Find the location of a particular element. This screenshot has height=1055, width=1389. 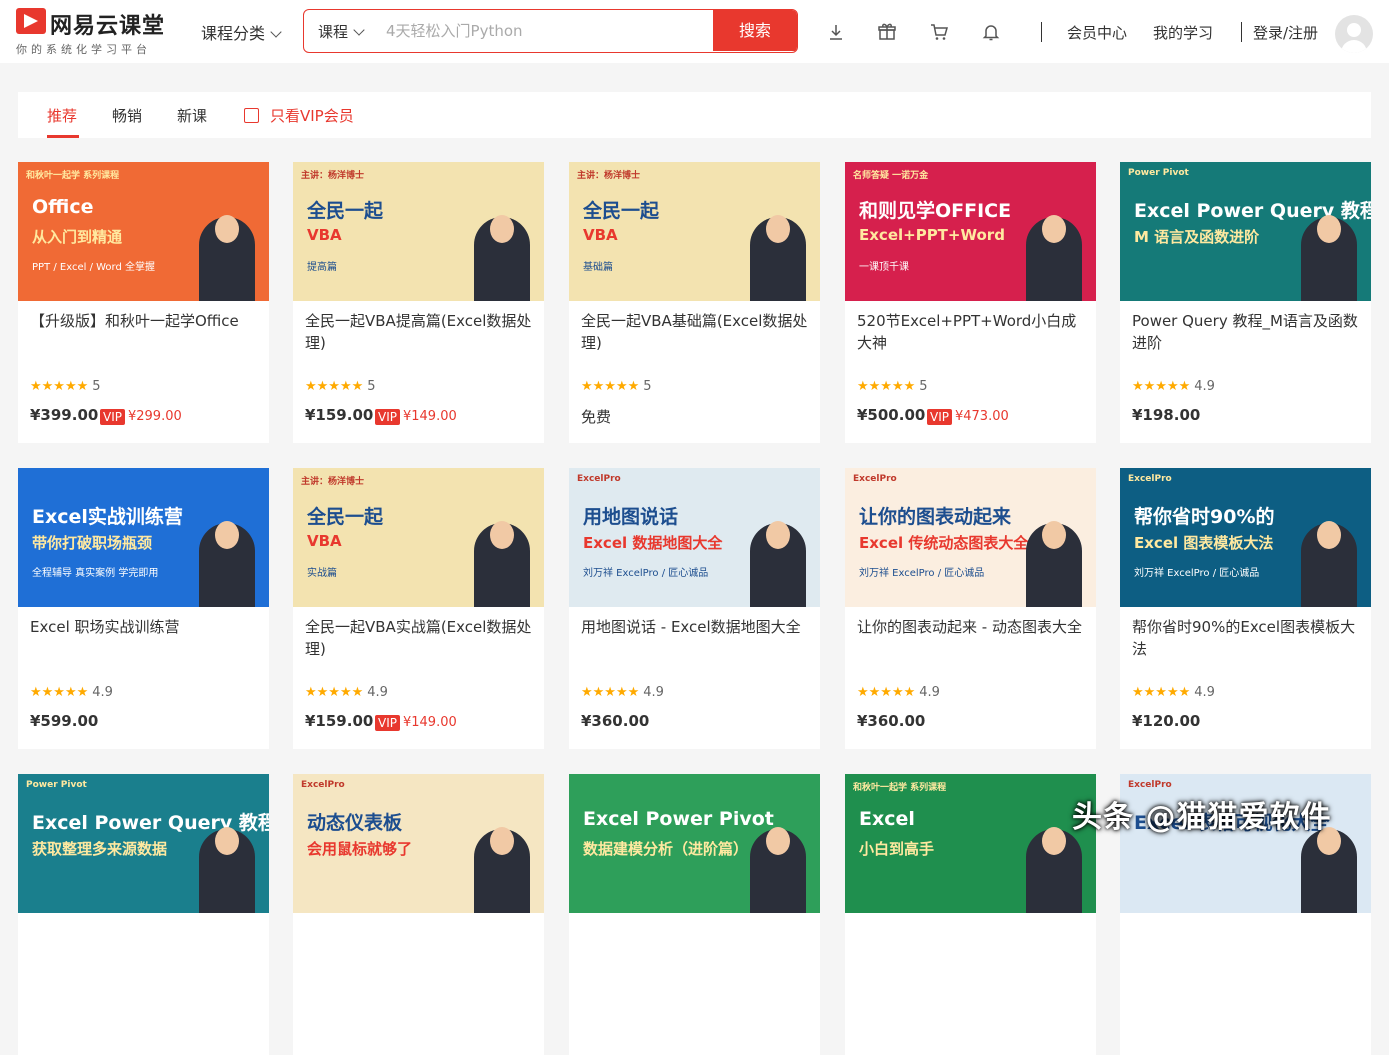

course-rating: ★★★★★ 5 is located at coordinates (65, 384).